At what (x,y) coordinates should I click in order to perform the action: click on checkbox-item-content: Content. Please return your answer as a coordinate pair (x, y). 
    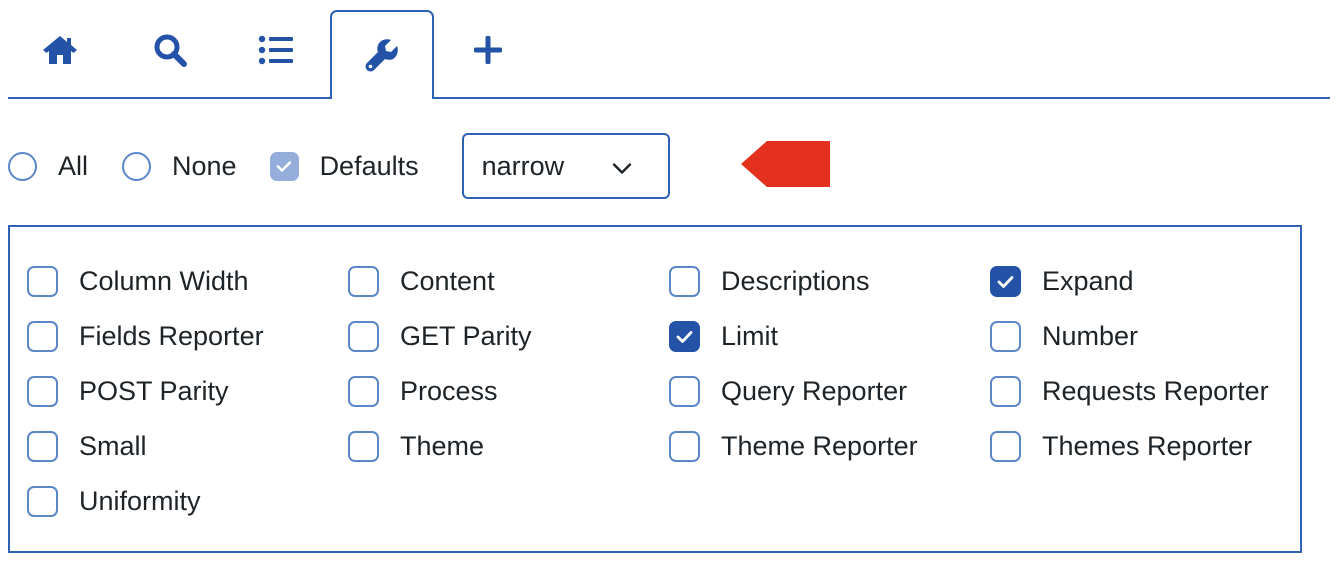
    Looking at the image, I should click on (508, 281).